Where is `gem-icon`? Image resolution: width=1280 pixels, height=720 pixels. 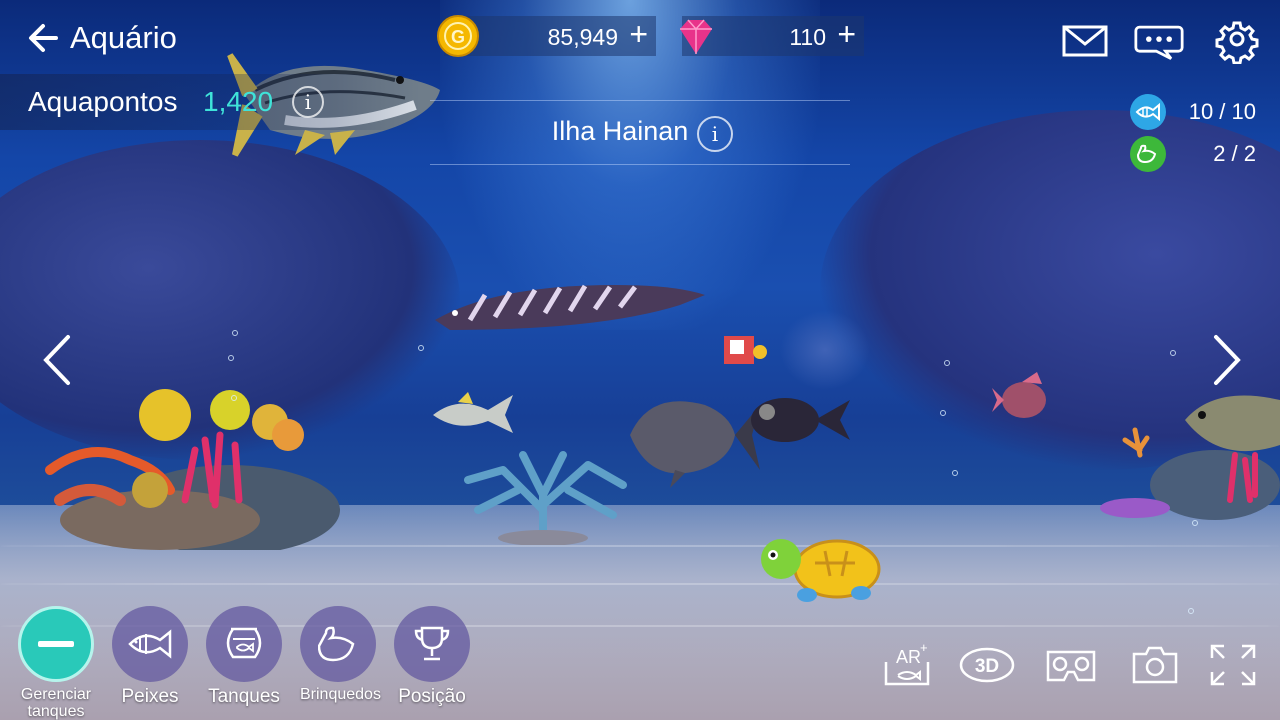 gem-icon is located at coordinates (696, 36).